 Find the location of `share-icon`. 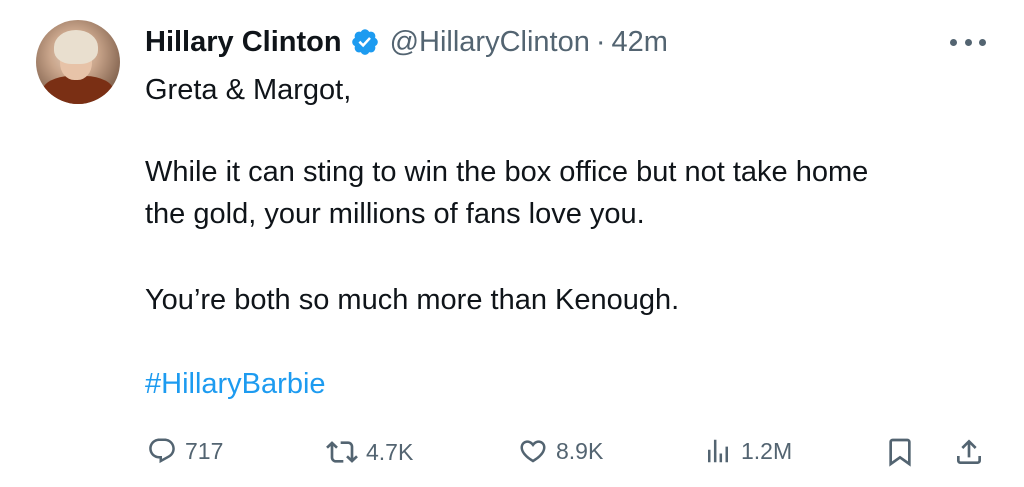

share-icon is located at coordinates (969, 451).